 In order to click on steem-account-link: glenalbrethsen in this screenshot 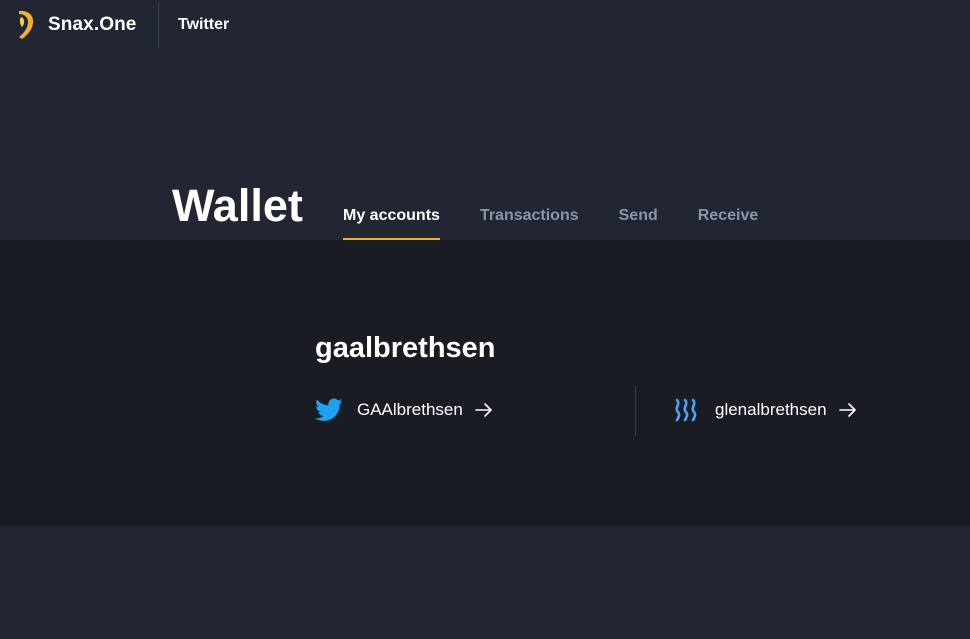, I will do `click(765, 410)`.